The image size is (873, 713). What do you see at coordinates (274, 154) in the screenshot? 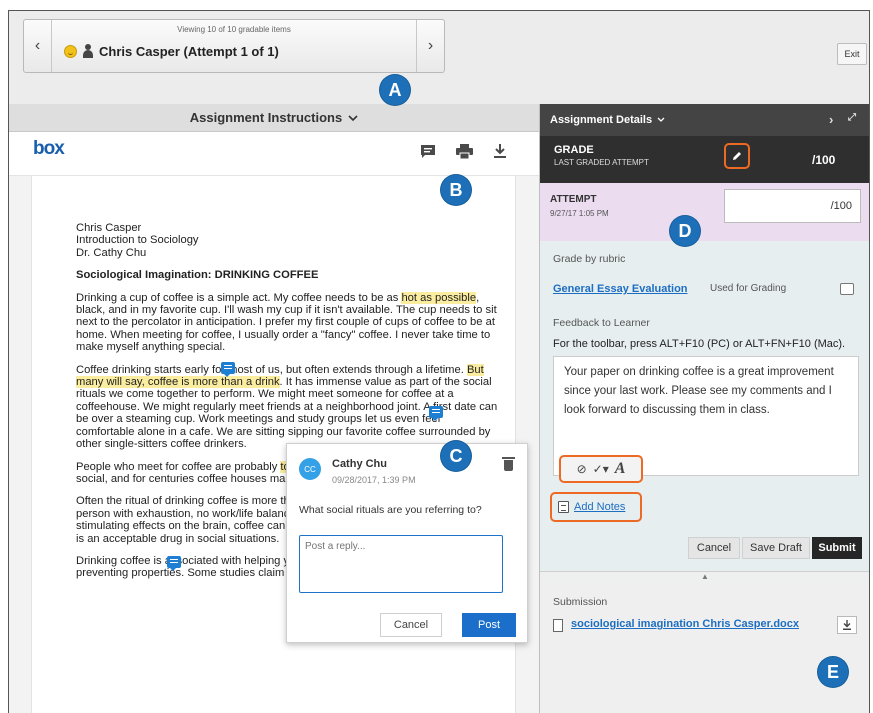
I see `box-viewer-toolbar: box` at bounding box center [274, 154].